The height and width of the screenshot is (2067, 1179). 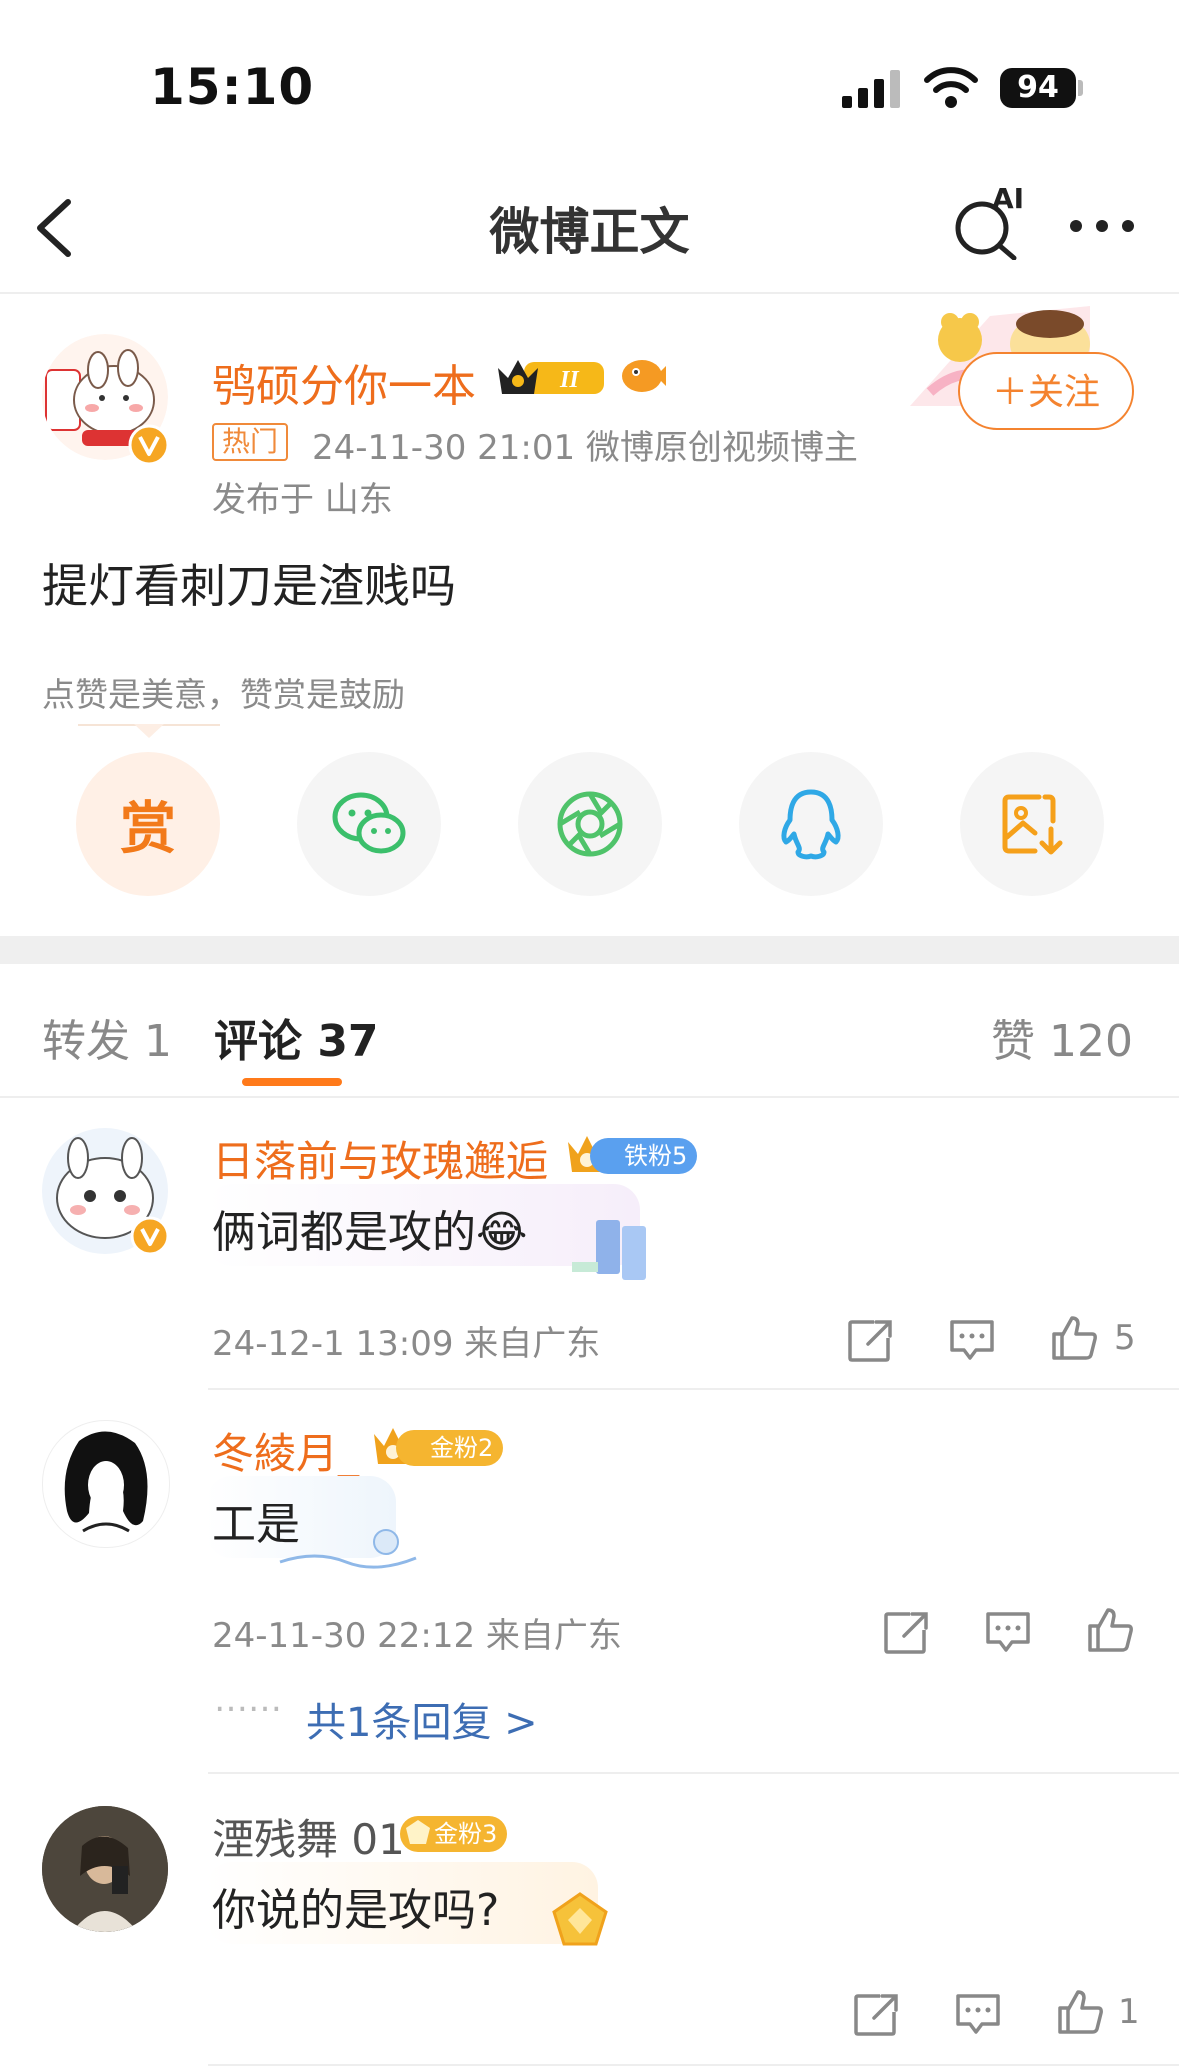 I want to click on comment-item: 湮残舞 01 金粉3 你说的是攻吗? 1, so click(x=589, y=1921).